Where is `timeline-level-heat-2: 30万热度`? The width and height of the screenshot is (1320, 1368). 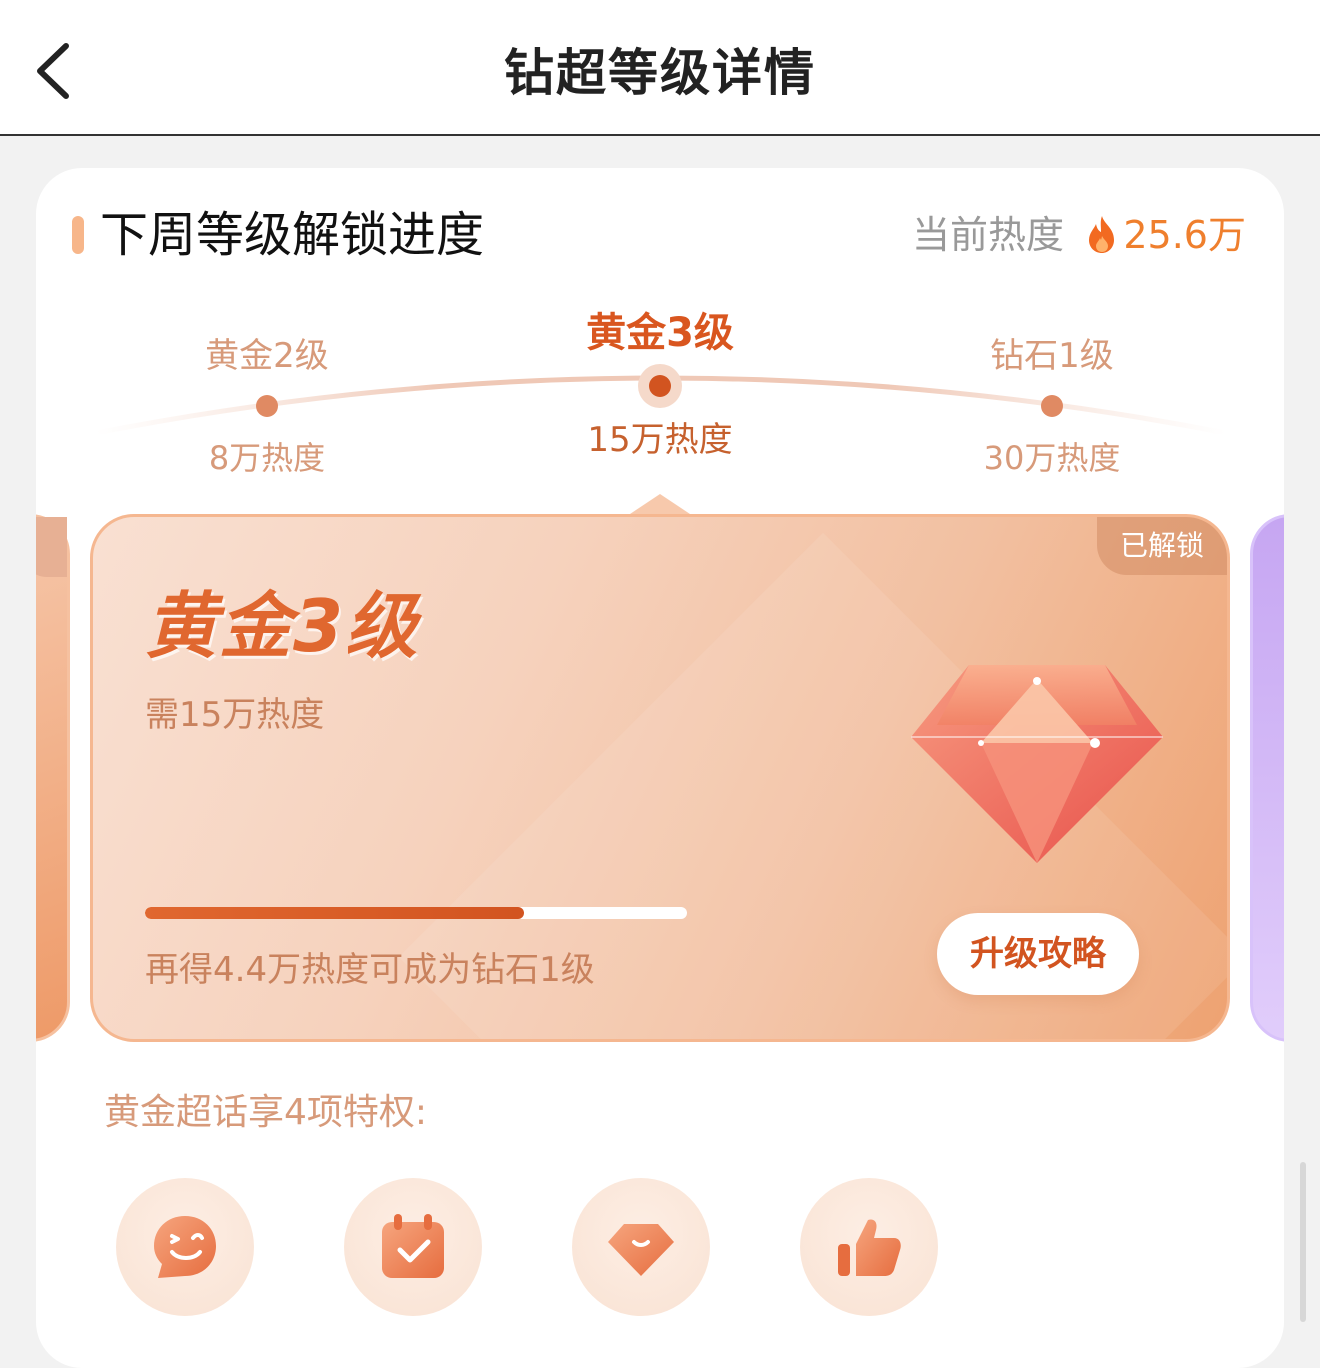 timeline-level-heat-2: 30万热度 is located at coordinates (1052, 458).